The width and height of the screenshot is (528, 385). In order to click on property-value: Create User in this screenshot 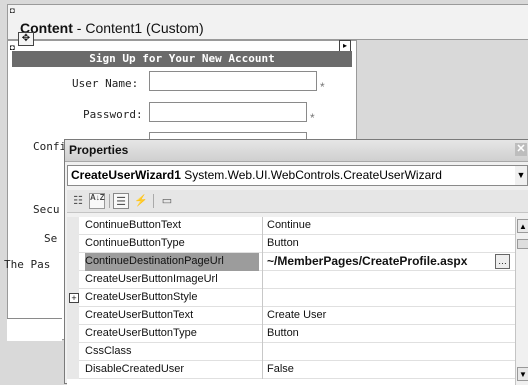, I will do `click(384, 316)`.